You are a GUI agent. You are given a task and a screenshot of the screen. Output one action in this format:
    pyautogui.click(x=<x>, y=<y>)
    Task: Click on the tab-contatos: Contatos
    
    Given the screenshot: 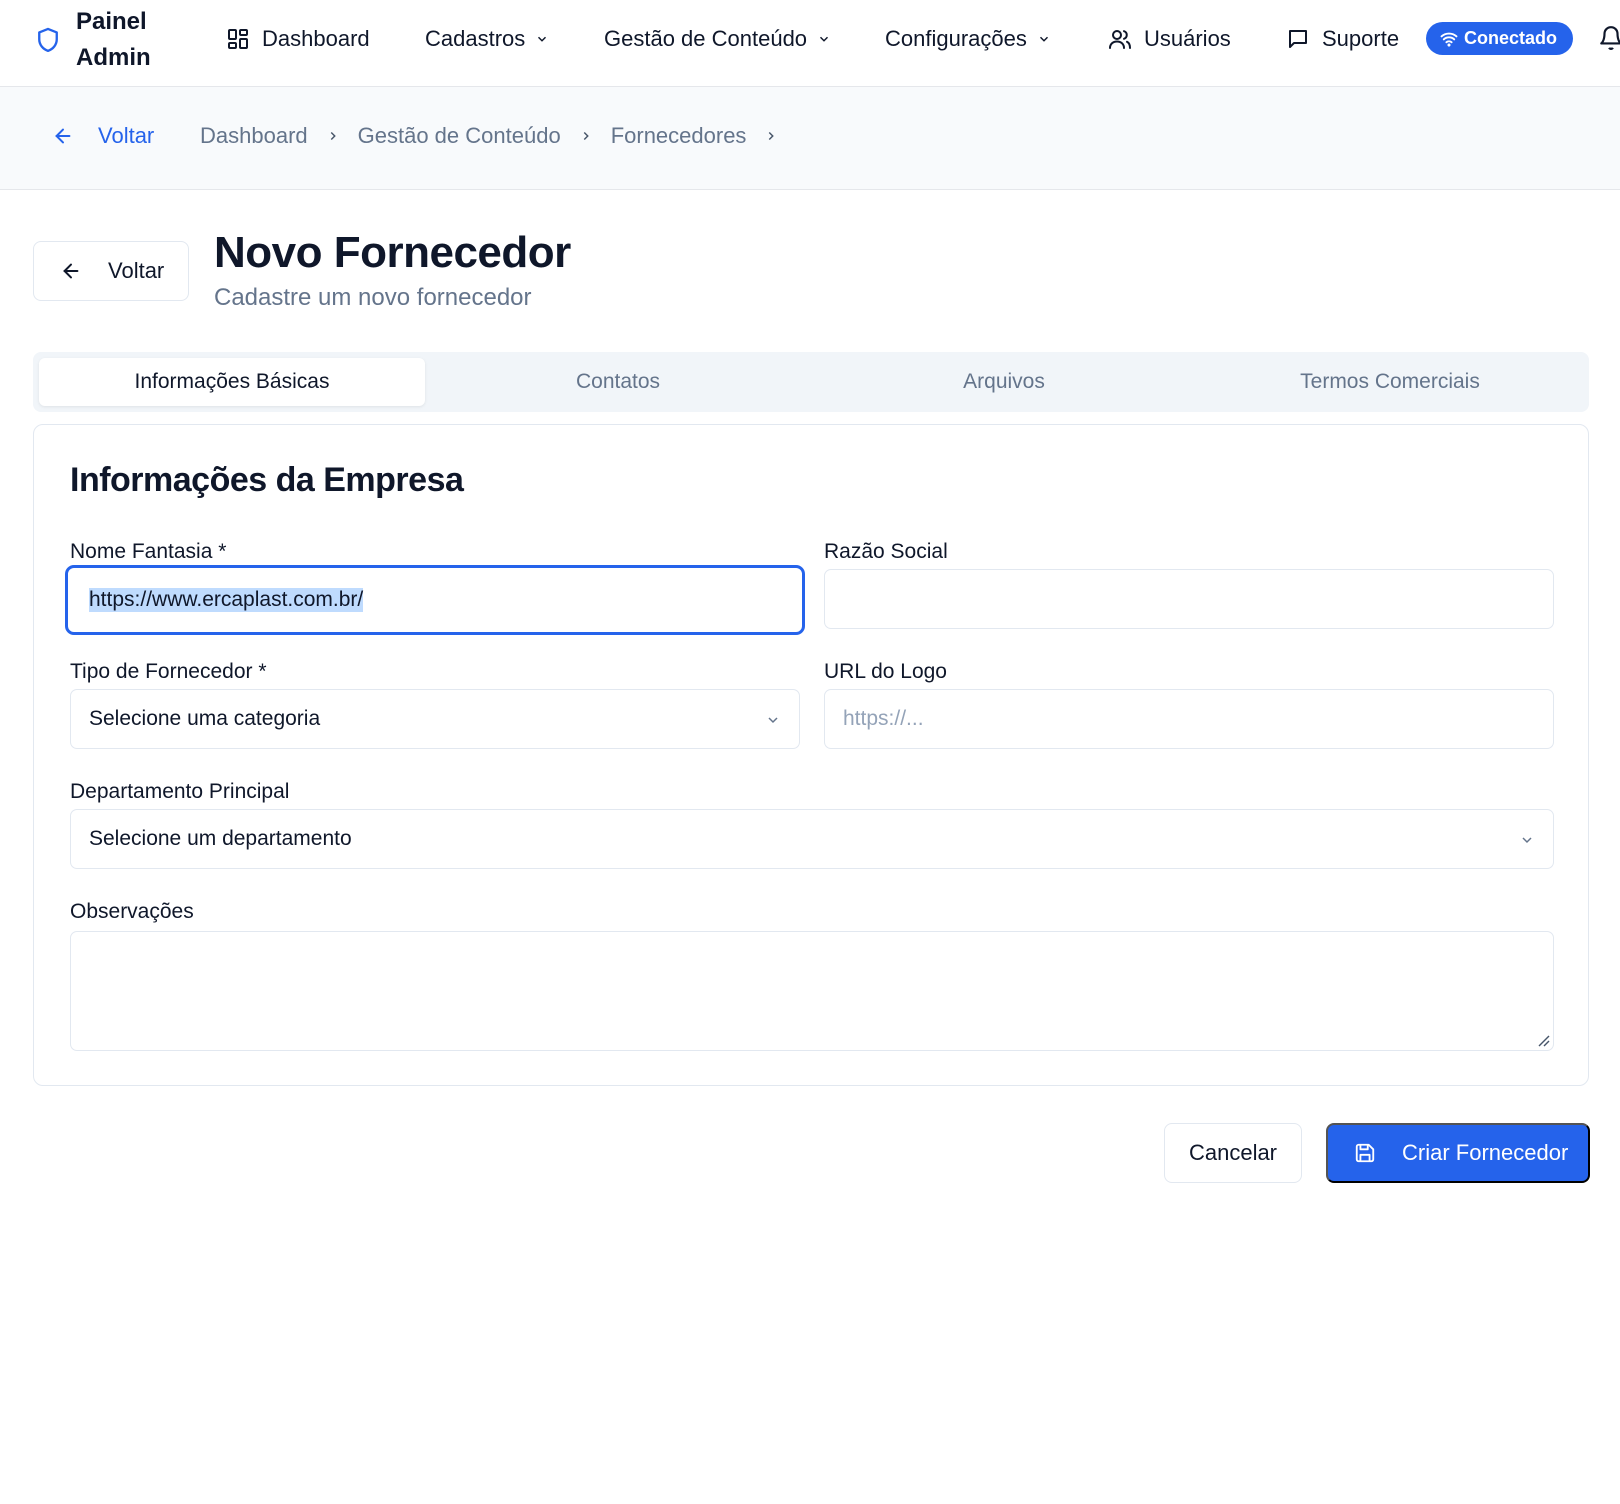 What is the action you would take?
    pyautogui.click(x=618, y=382)
    